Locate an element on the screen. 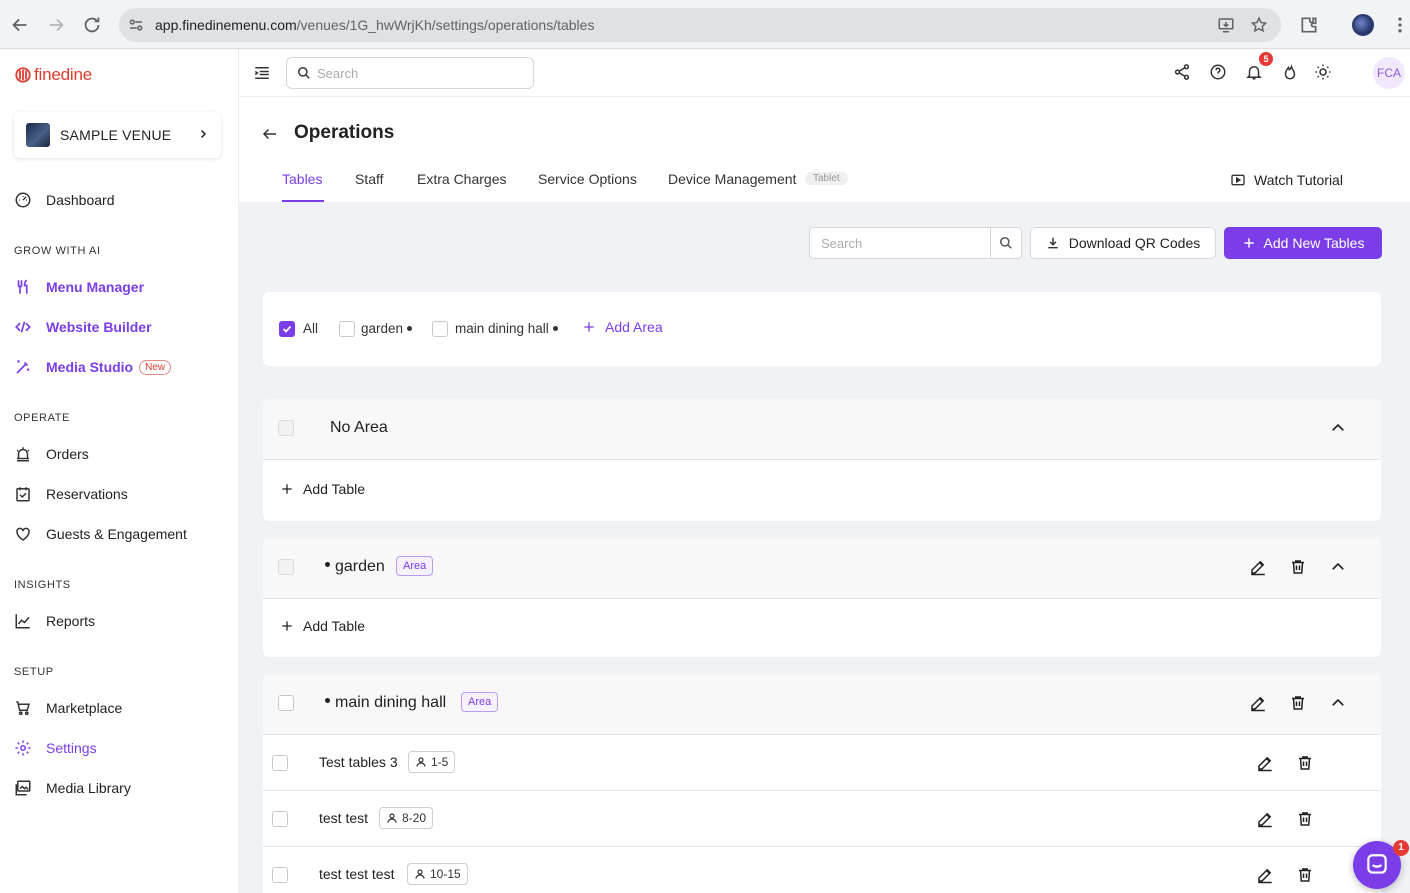 The width and height of the screenshot is (1410, 893). area-filter-card: All garden main dining hall Add Area is located at coordinates (822, 329).